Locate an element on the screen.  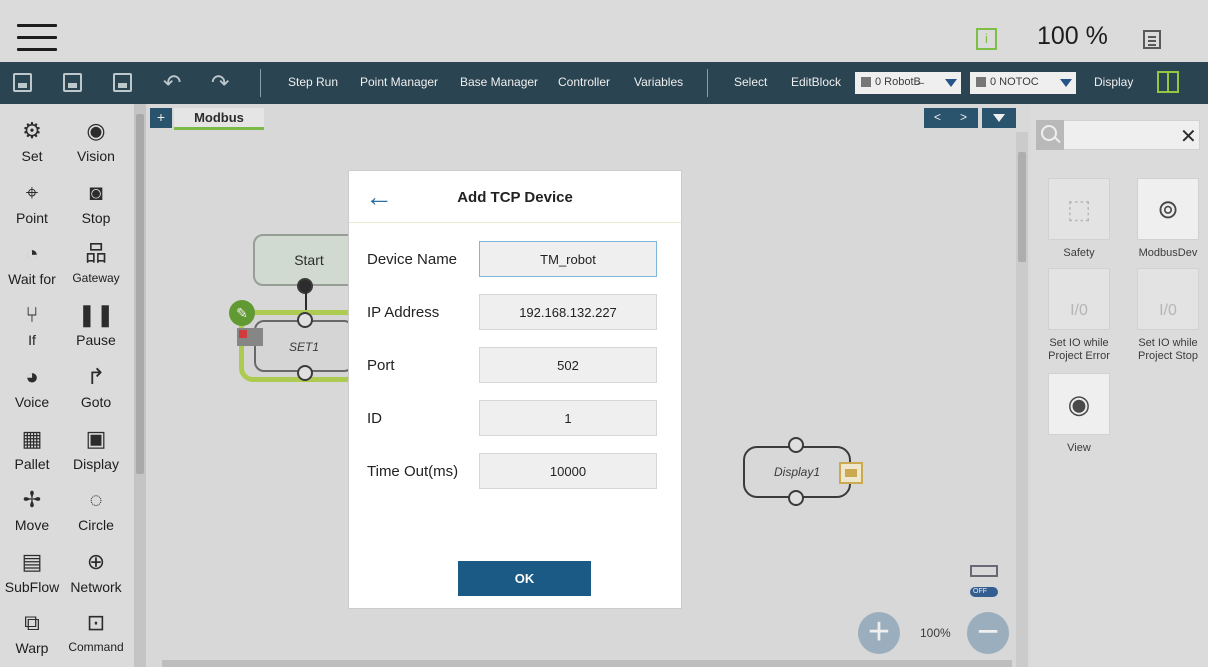
modbus-device-icon: ⊚ is located at coordinates (1168, 209).